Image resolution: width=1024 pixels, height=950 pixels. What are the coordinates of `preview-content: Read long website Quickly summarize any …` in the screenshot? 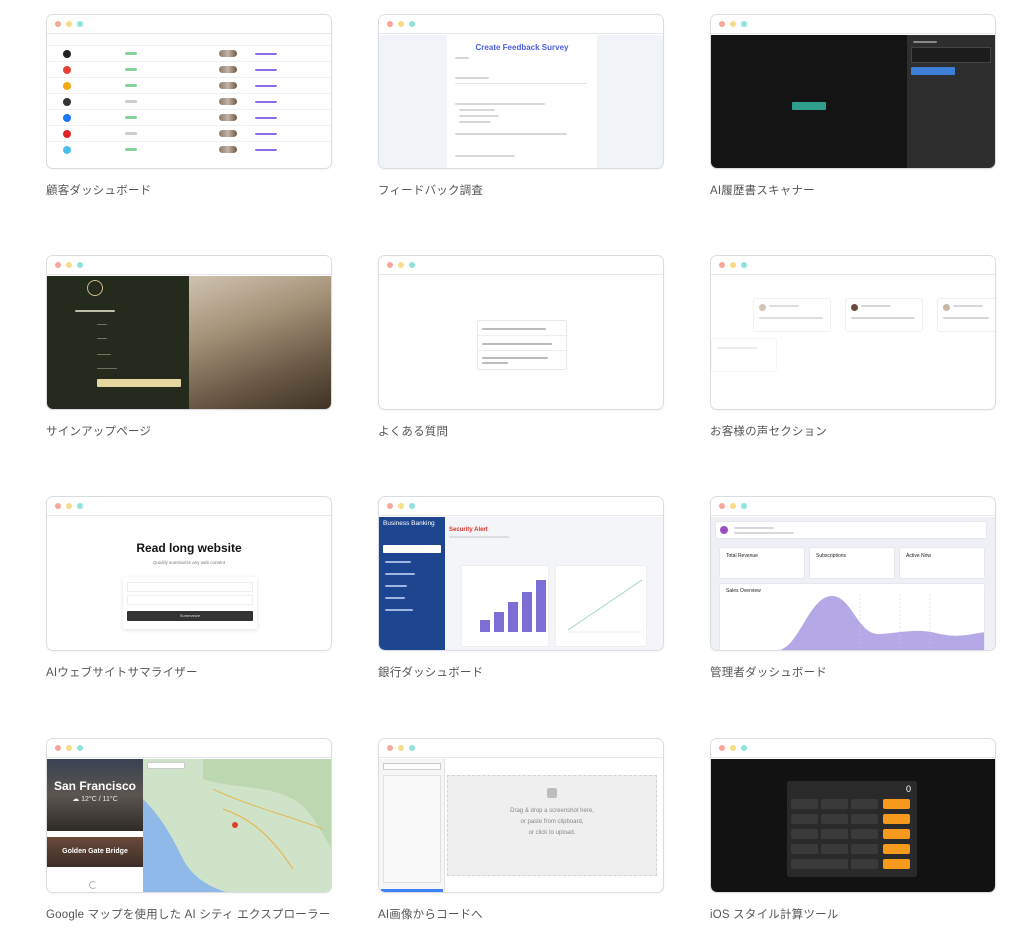 It's located at (189, 583).